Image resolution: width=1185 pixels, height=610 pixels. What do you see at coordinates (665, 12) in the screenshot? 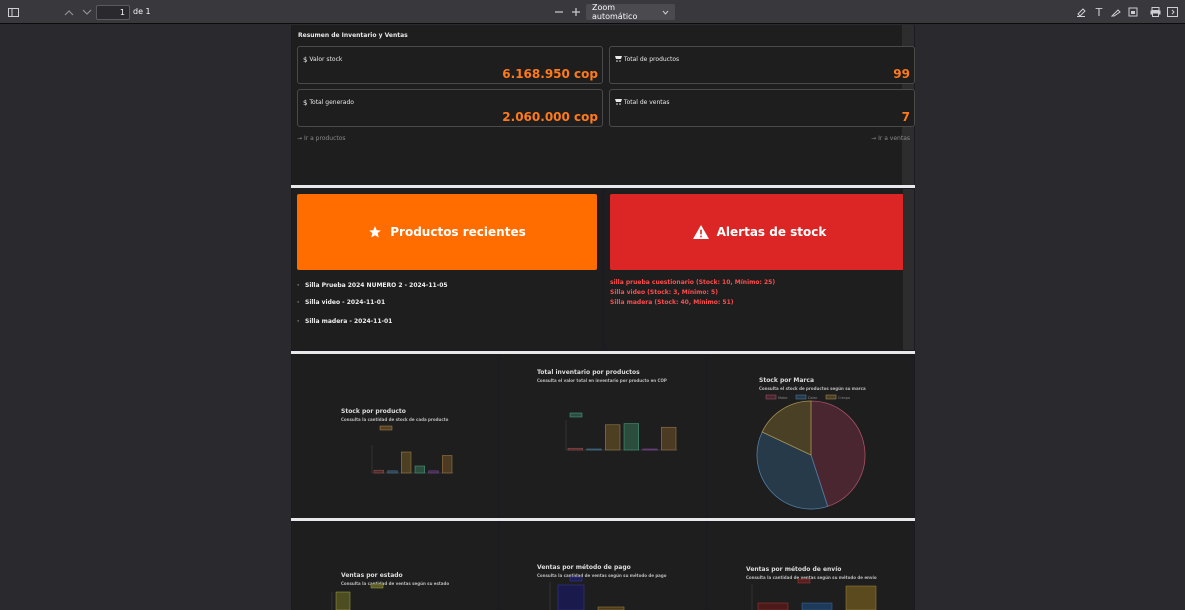
I see `chevron-down-icon` at bounding box center [665, 12].